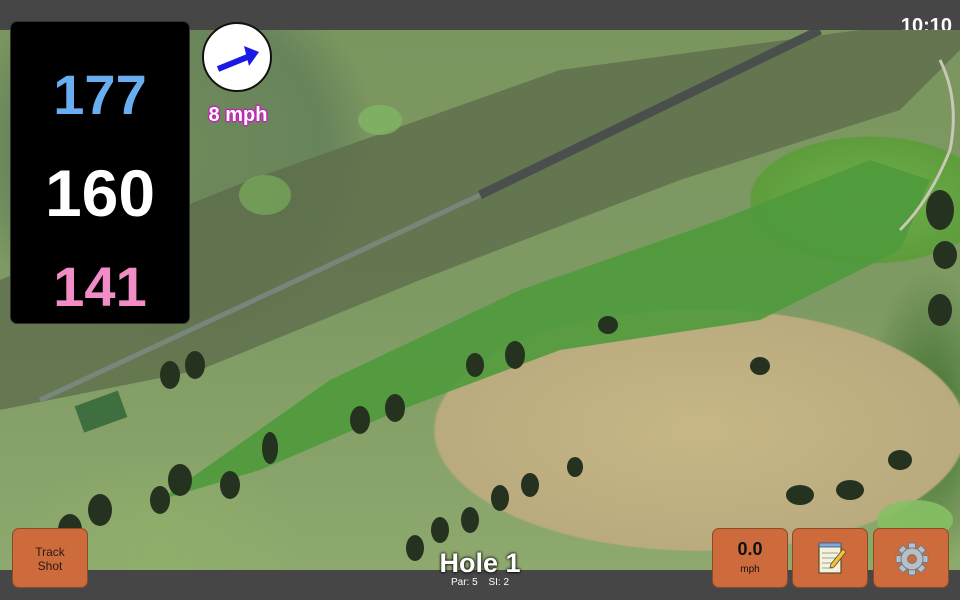 Image resolution: width=960 pixels, height=600 pixels. What do you see at coordinates (750, 569) in the screenshot?
I see `speed-unit: mph` at bounding box center [750, 569].